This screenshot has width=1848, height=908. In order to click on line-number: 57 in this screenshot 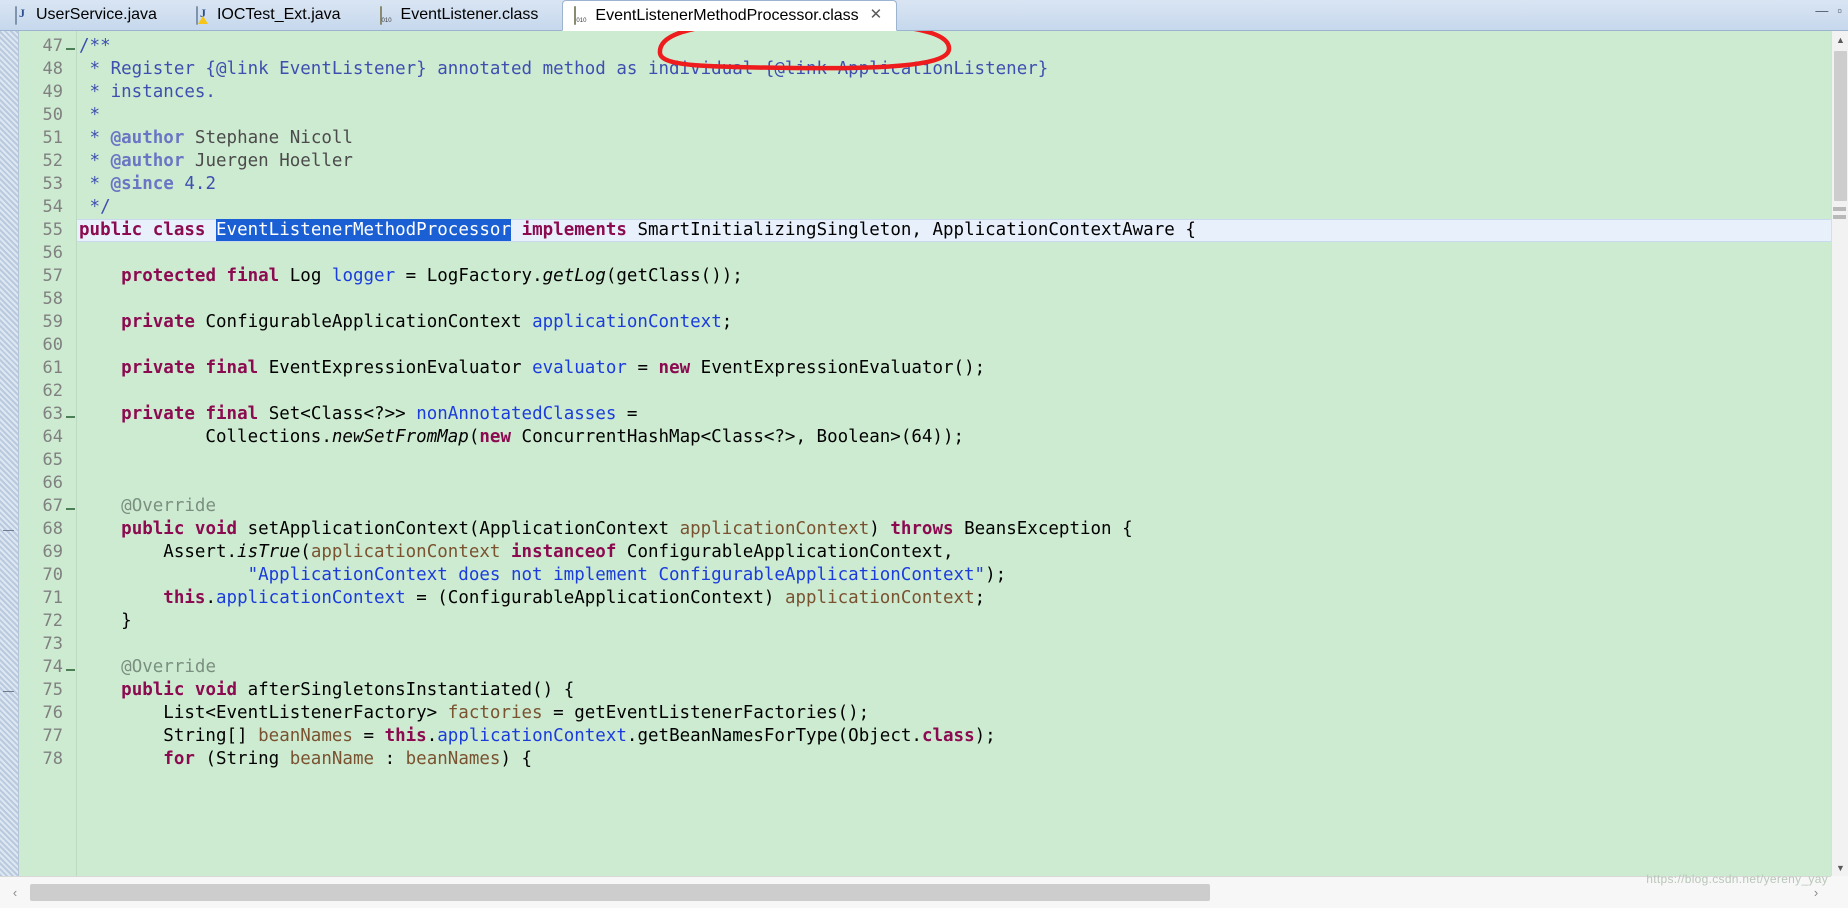, I will do `click(52, 276)`.